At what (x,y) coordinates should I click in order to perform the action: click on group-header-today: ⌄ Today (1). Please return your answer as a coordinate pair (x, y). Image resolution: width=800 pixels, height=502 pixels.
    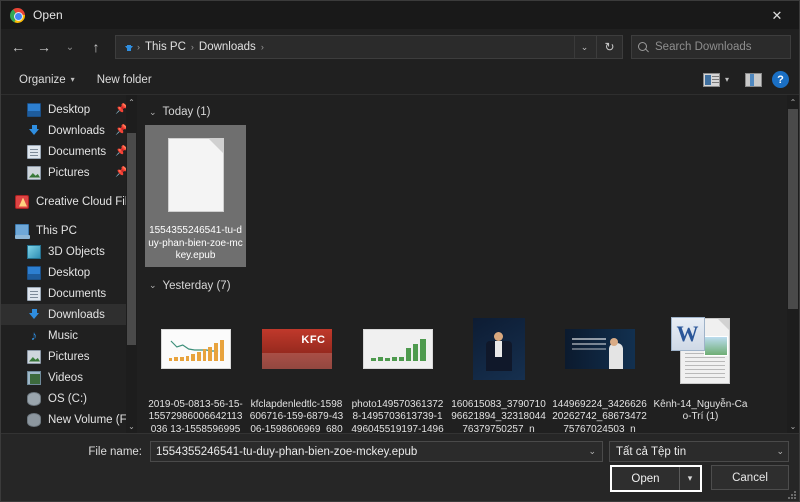
    Looking at the image, I should click on (474, 112).